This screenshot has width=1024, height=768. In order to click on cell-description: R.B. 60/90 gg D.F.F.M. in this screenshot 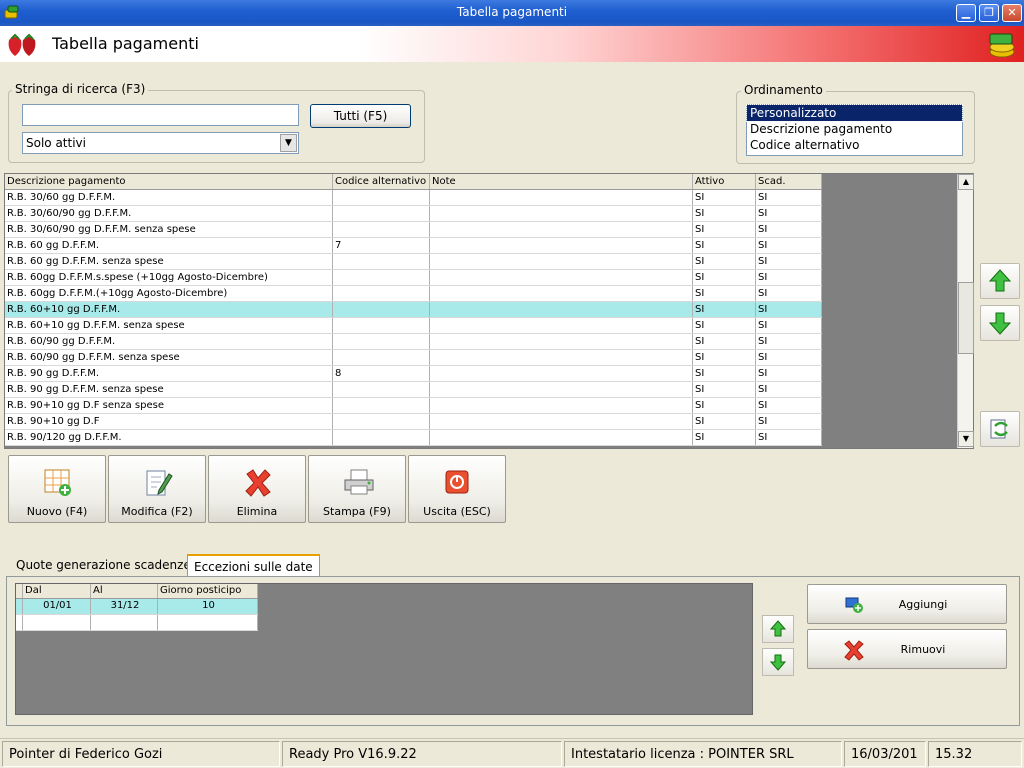, I will do `click(169, 341)`.